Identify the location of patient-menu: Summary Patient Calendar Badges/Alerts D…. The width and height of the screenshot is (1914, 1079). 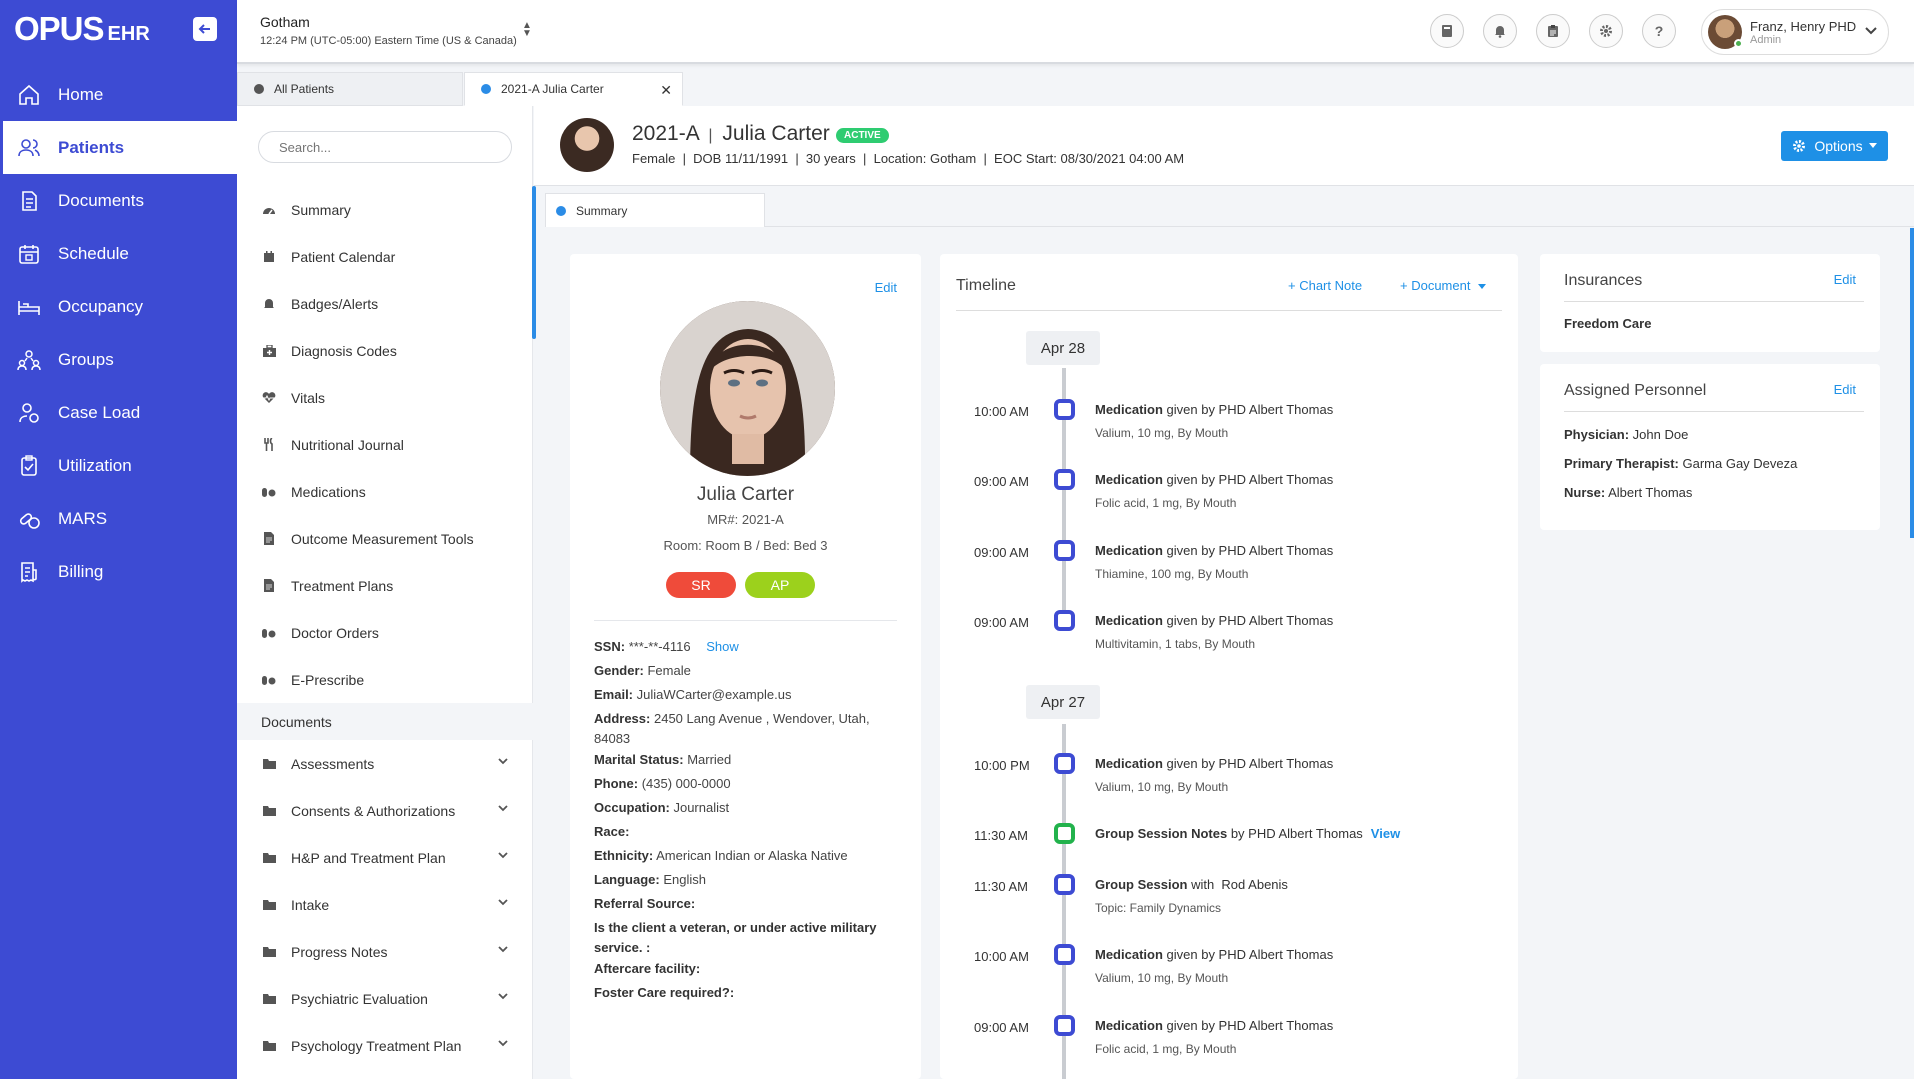
(385, 592).